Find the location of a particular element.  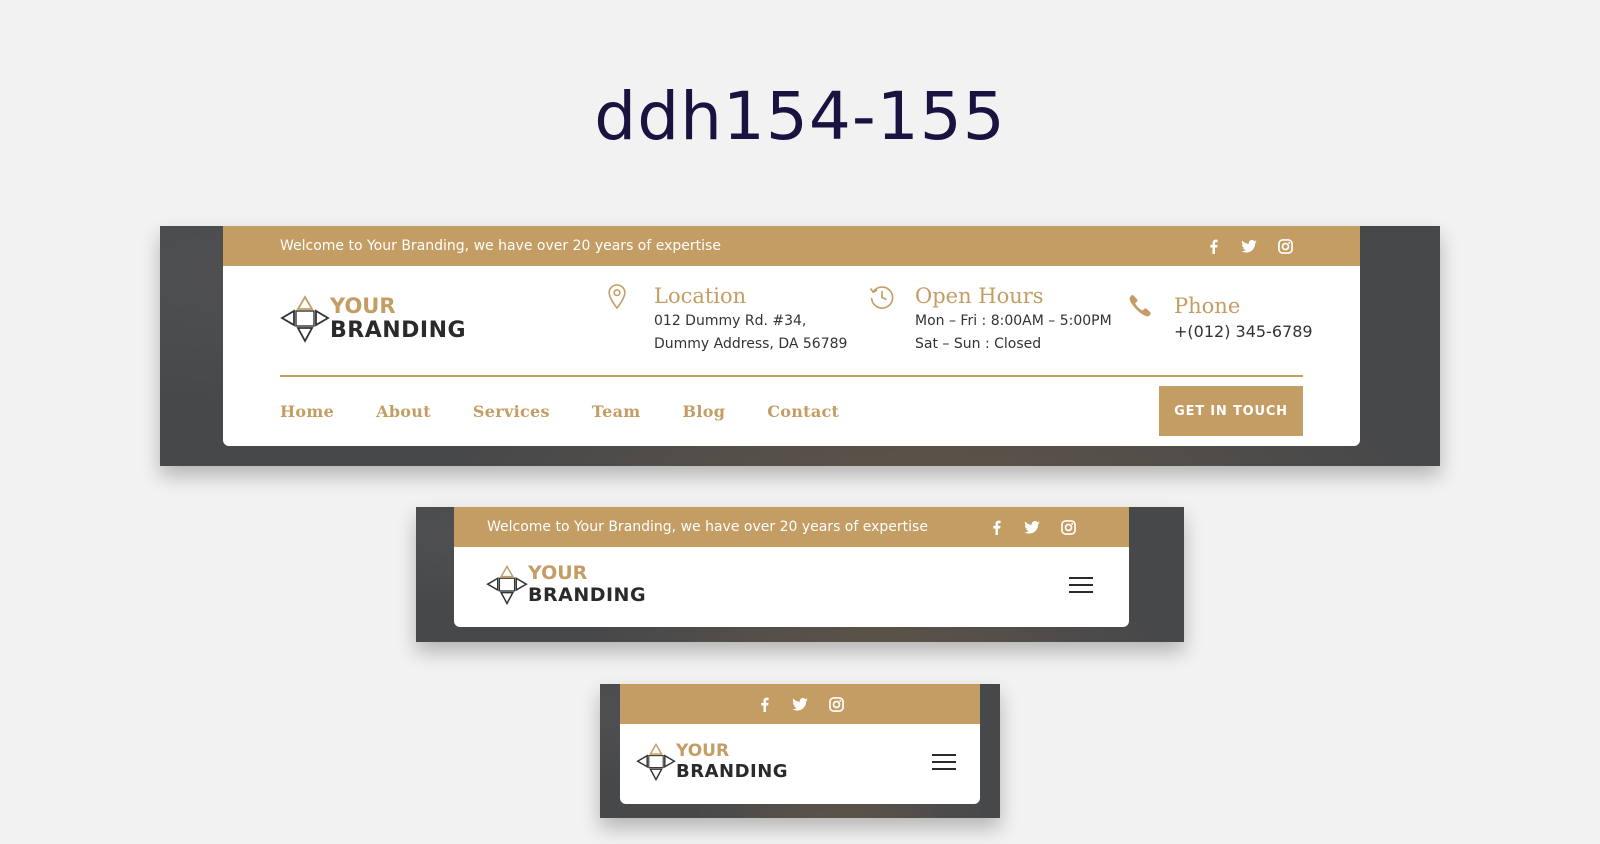

top-bar is located at coordinates (800, 704).